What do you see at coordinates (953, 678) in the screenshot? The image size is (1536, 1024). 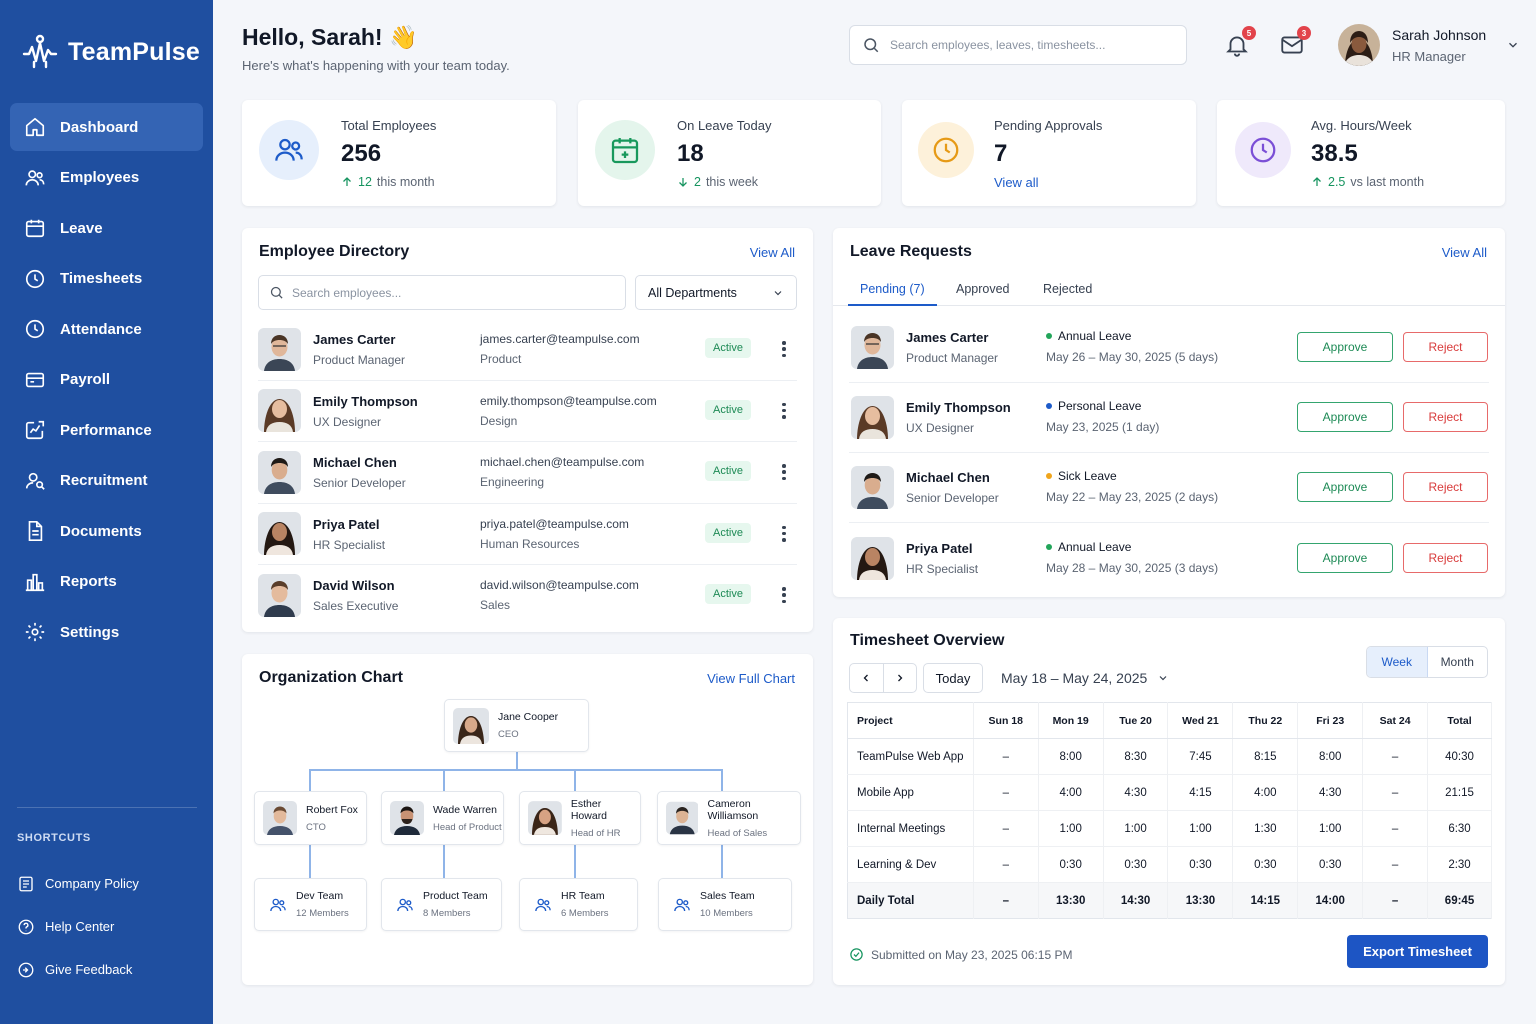 I see `today-button: Today` at bounding box center [953, 678].